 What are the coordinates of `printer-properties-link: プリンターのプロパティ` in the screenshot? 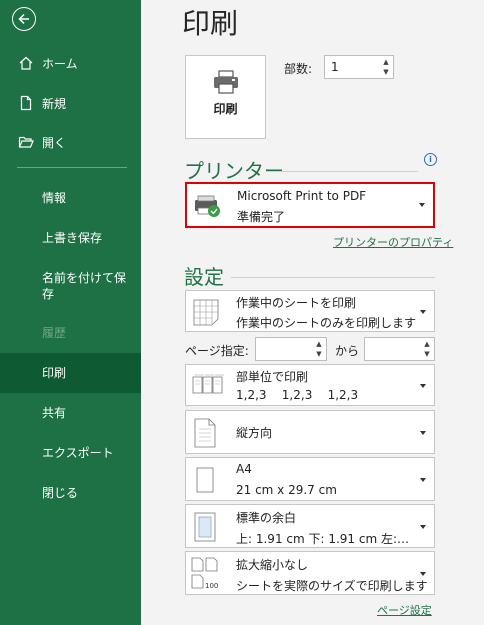 It's located at (393, 242).